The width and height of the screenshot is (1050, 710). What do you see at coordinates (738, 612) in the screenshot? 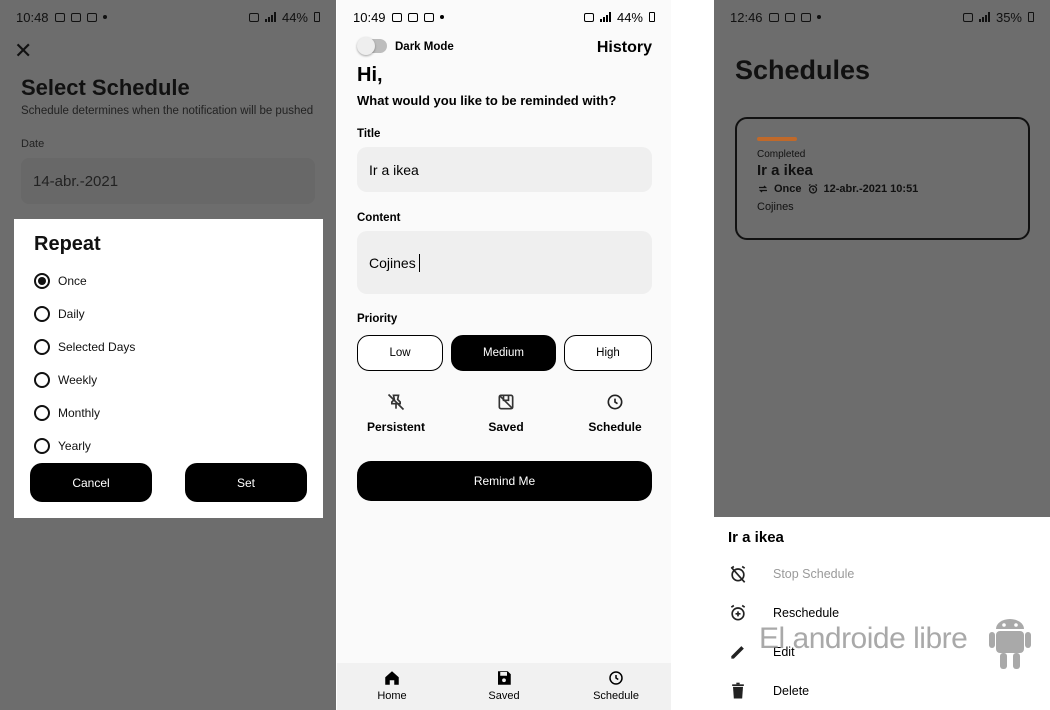
I see `alarm-add-icon` at bounding box center [738, 612].